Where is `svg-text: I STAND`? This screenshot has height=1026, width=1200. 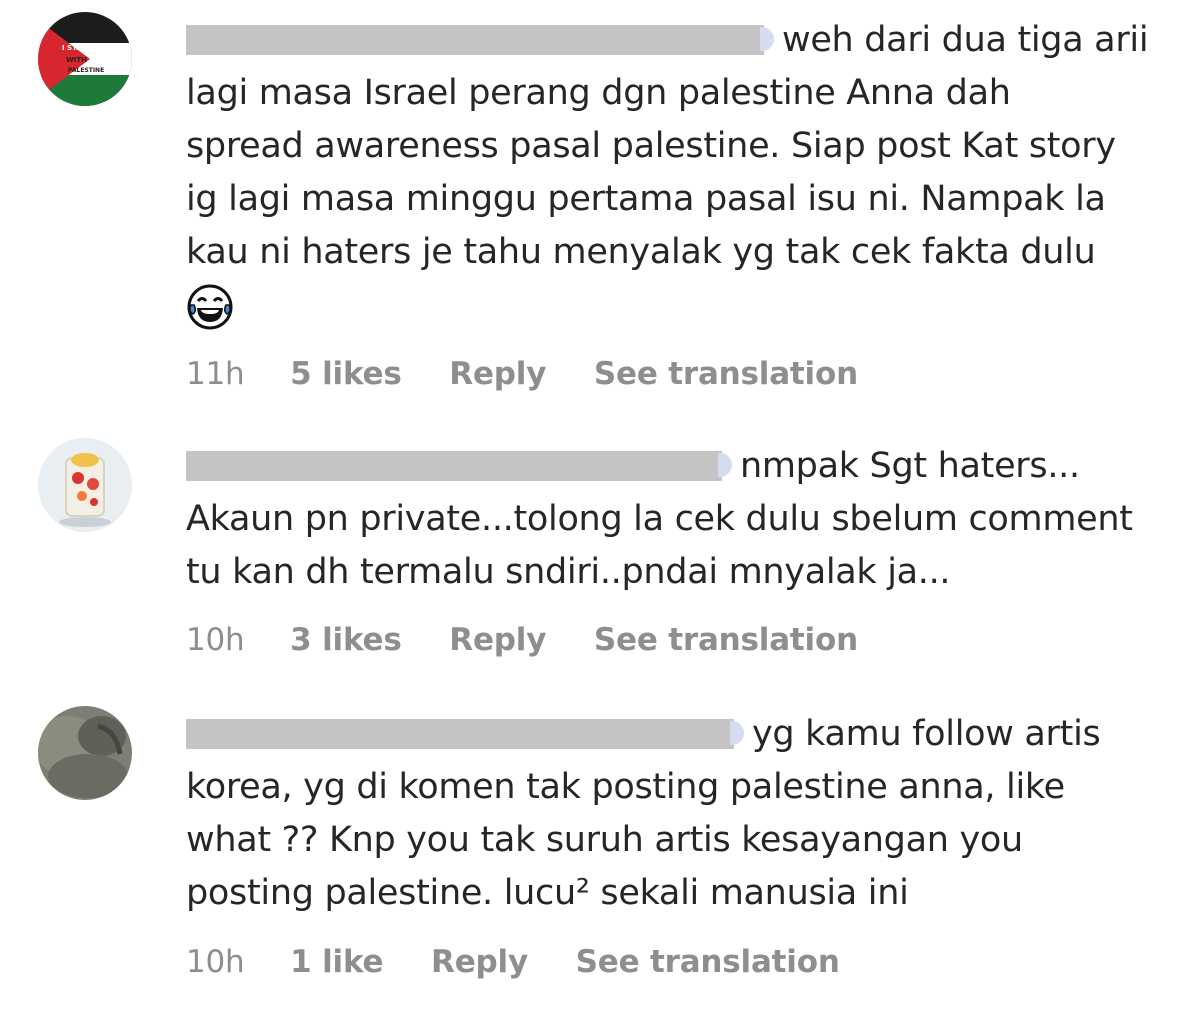 svg-text: I STAND is located at coordinates (78, 48).